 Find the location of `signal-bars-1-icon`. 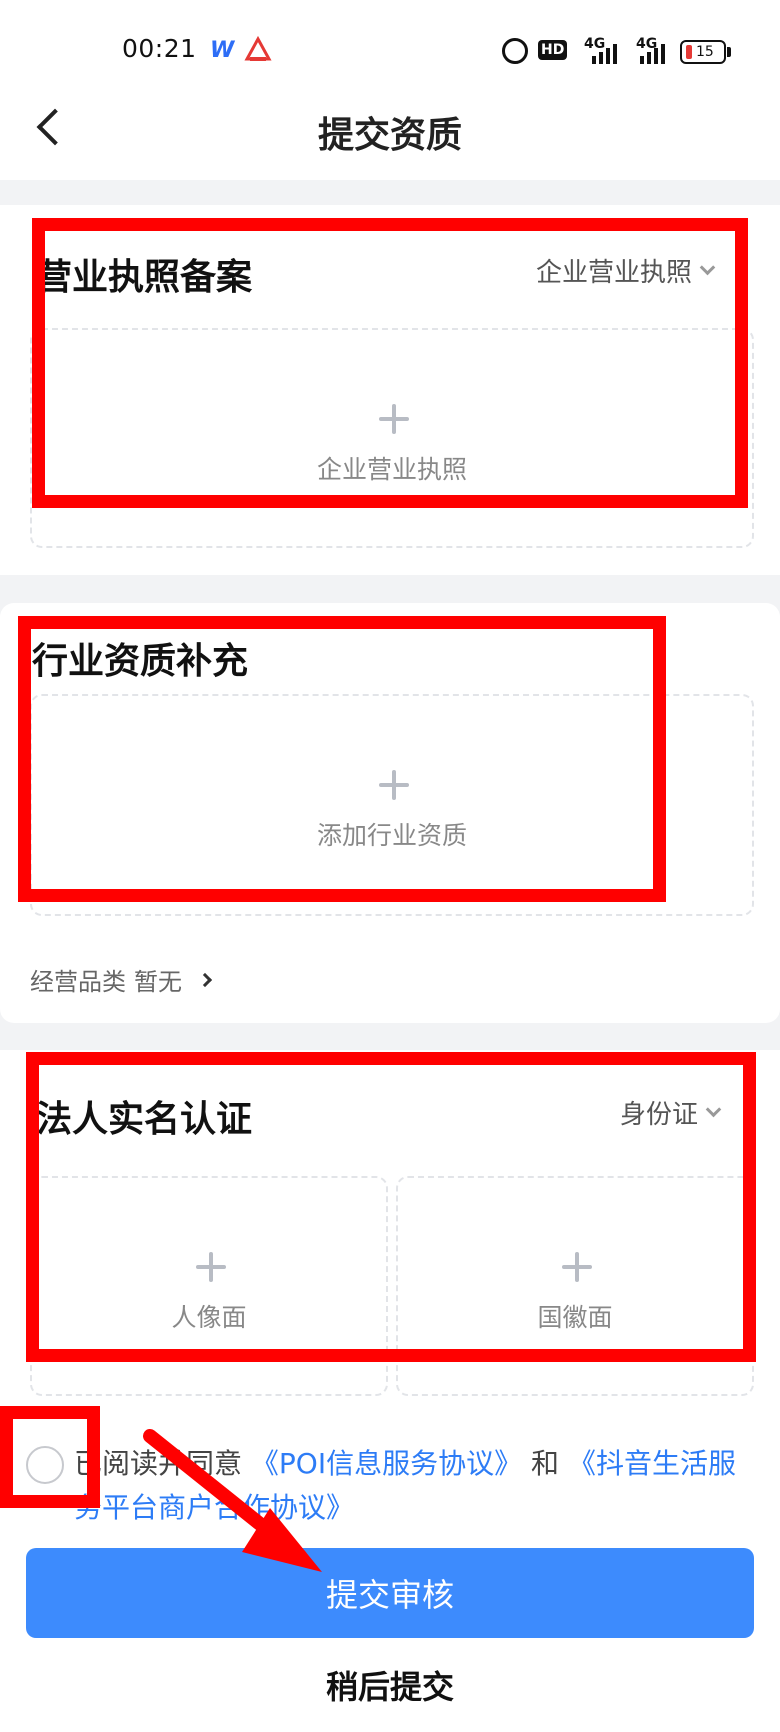

signal-bars-1-icon is located at coordinates (604, 54).